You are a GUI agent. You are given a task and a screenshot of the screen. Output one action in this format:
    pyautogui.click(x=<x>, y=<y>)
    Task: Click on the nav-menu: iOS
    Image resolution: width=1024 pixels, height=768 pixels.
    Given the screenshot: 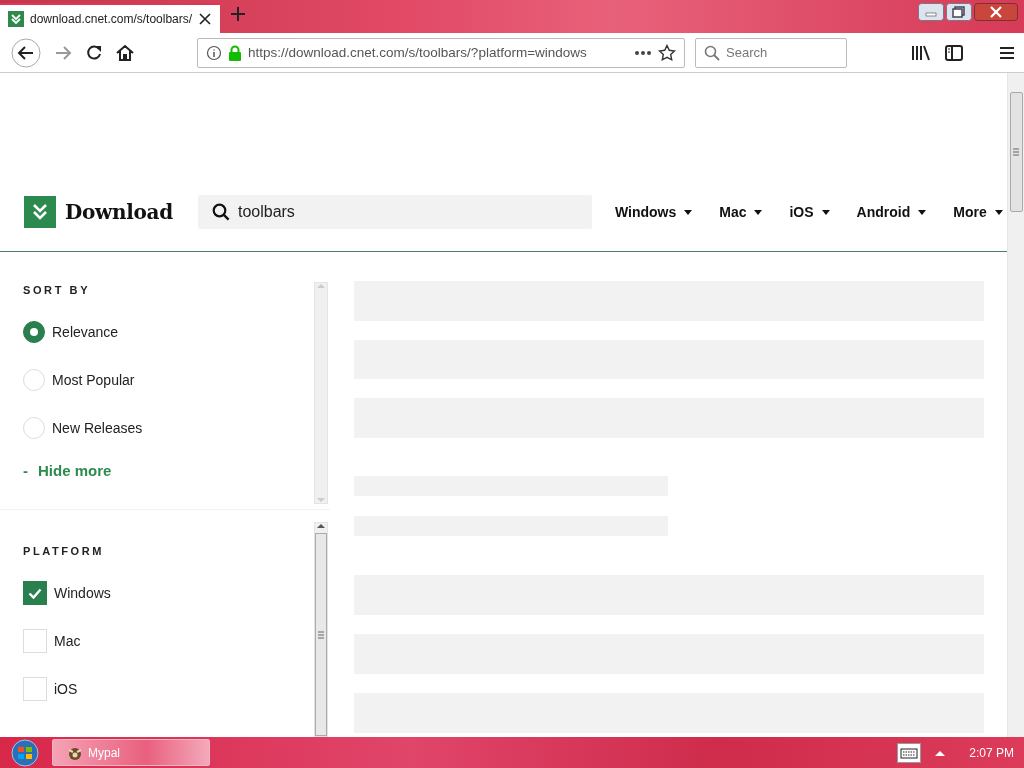 What is the action you would take?
    pyautogui.click(x=809, y=212)
    